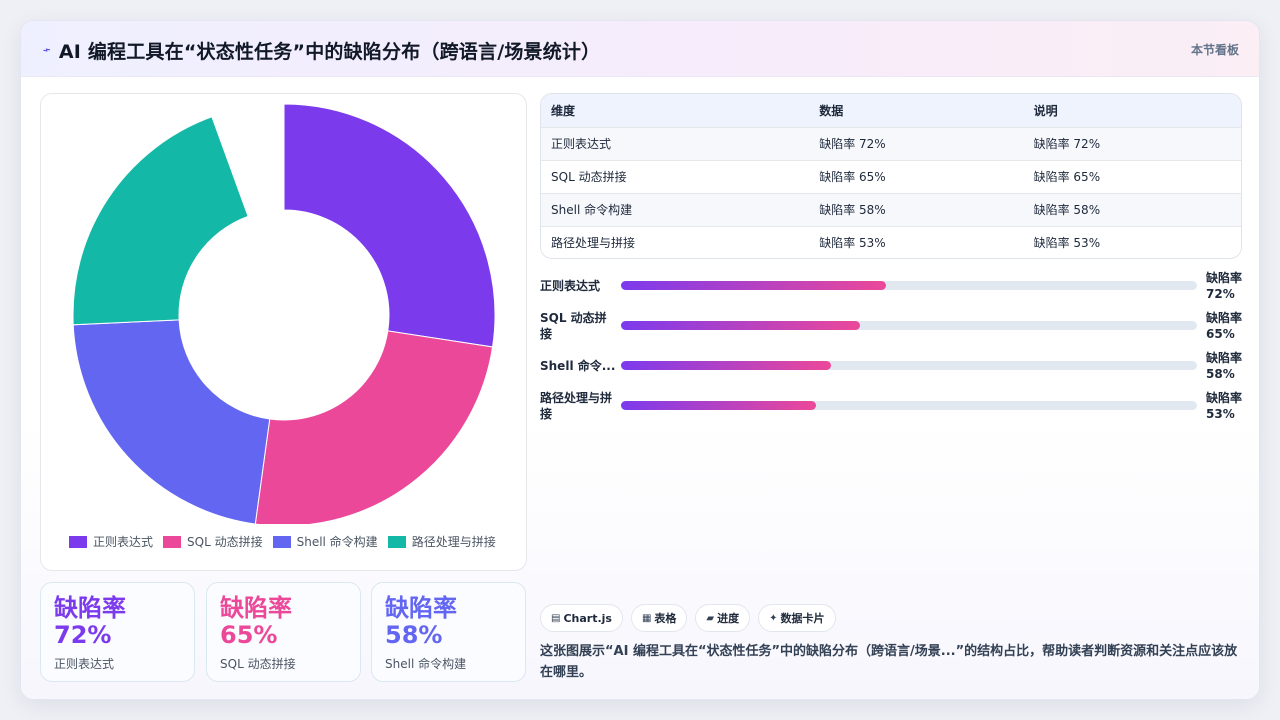 The width and height of the screenshot is (1280, 720). I want to click on page-title: AI 编程工具在“状态性任务”中的缺陷分布（跨语言/场景统计）, so click(329, 52).